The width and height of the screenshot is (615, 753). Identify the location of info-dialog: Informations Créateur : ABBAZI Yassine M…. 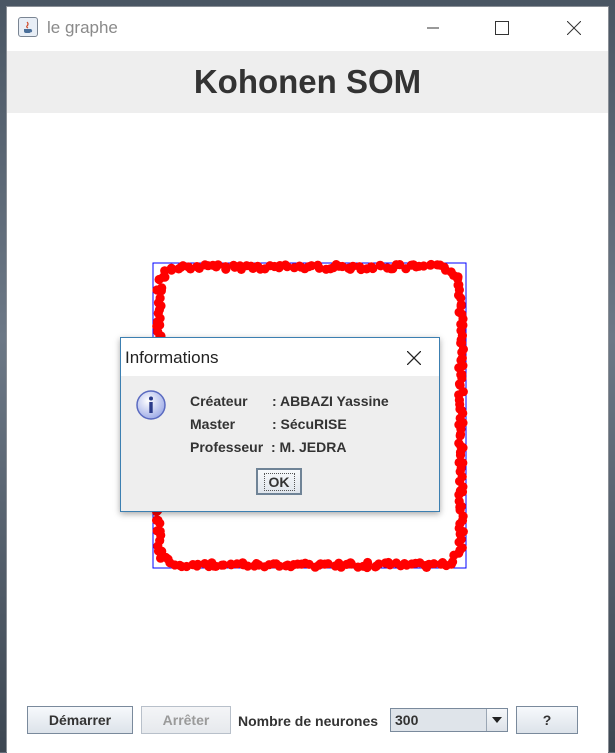
(280, 424).